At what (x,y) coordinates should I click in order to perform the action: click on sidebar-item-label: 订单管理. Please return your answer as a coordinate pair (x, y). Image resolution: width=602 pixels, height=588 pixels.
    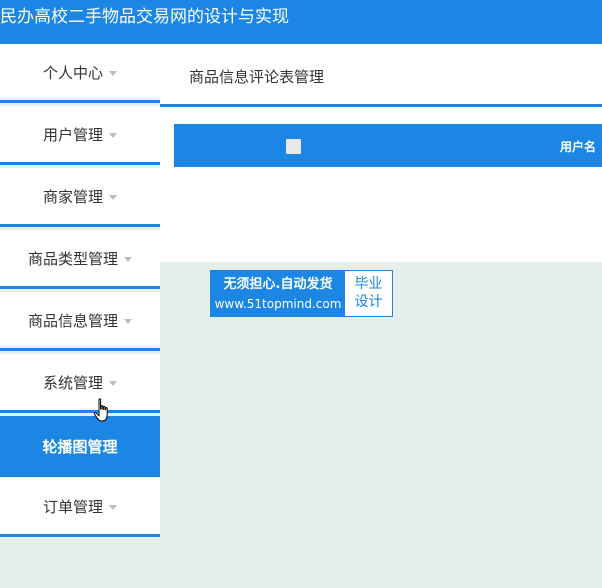
    Looking at the image, I should click on (72, 506).